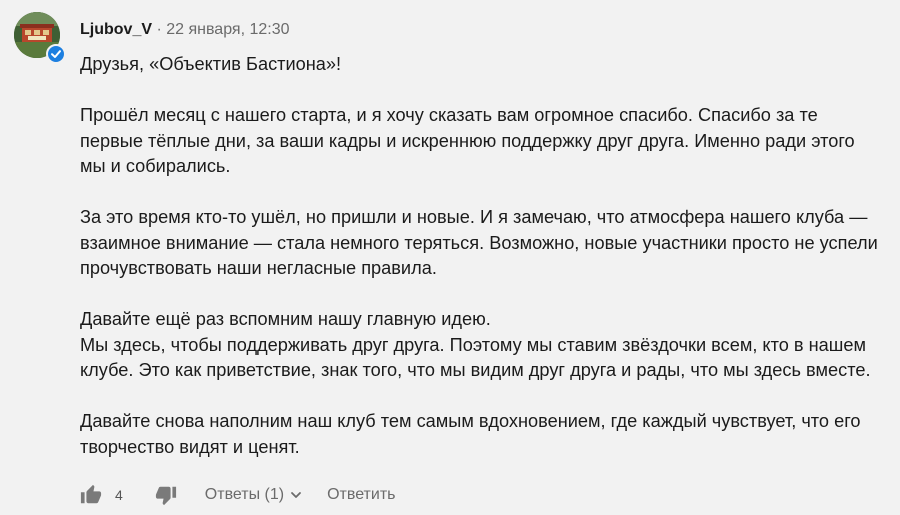  I want to click on comment-paragraph: Друзья, «Объектив Бастиона»!, so click(482, 65).